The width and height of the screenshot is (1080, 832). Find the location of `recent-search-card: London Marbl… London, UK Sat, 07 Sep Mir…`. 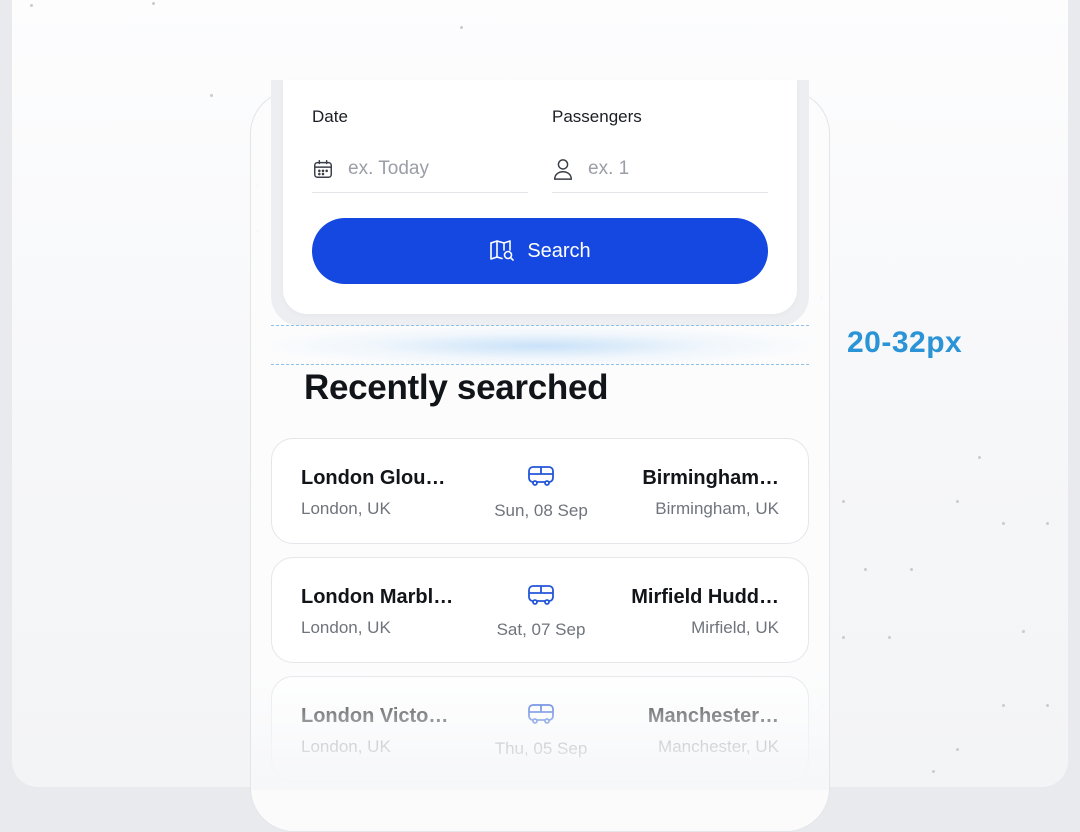

recent-search-card: London Marbl… London, UK Sat, 07 Sep Mir… is located at coordinates (540, 610).